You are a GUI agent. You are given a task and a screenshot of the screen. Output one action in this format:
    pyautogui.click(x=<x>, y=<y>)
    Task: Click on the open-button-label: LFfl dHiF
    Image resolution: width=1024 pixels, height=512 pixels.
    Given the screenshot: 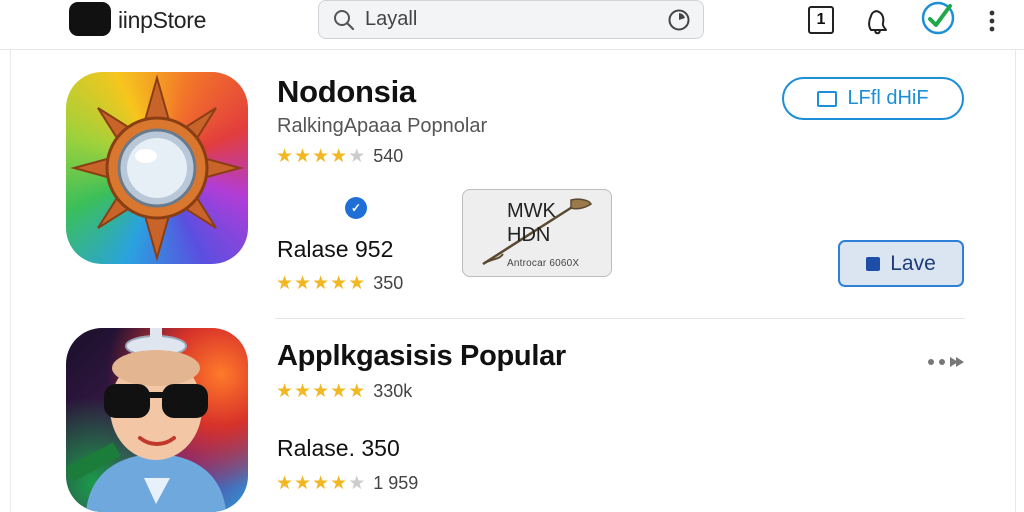 What is the action you would take?
    pyautogui.click(x=888, y=98)
    